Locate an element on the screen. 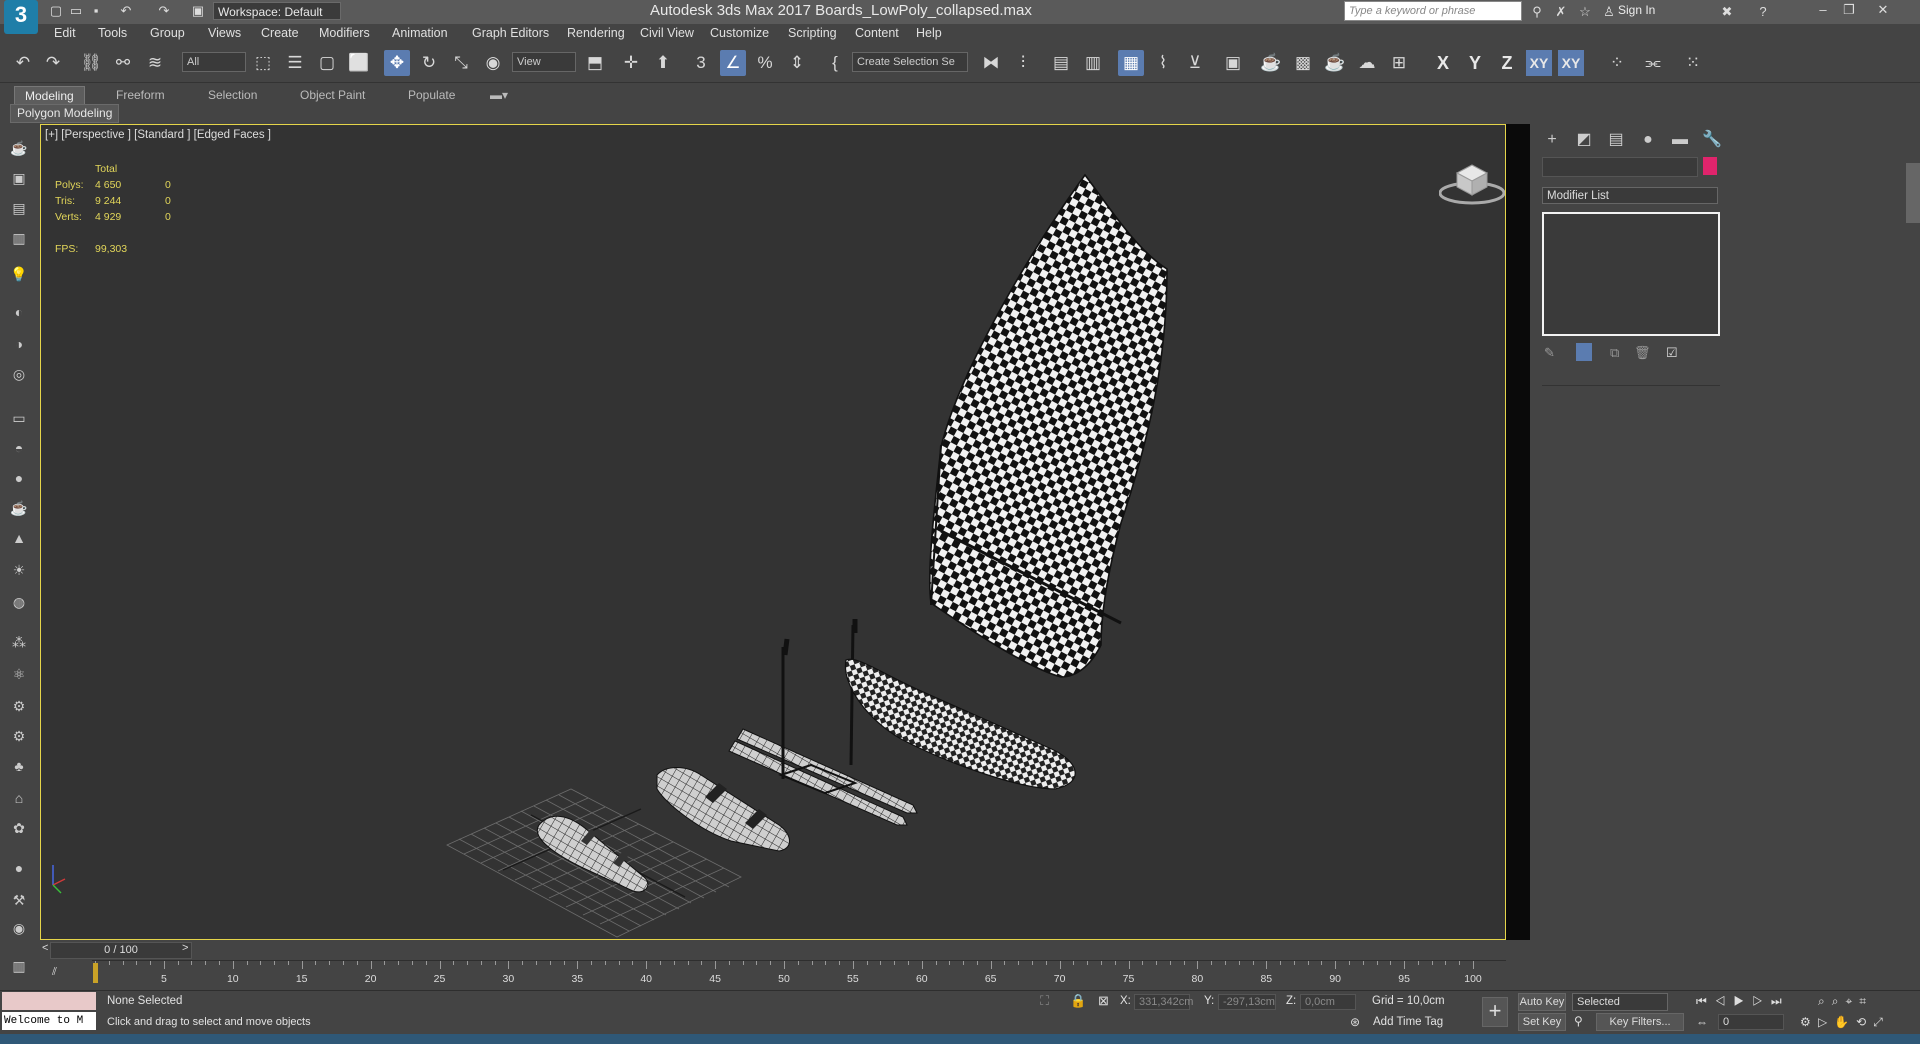 Image resolution: width=1920 pixels, height=1044 pixels. configure-modifier-sets-icon: ☑ is located at coordinates (1672, 353).